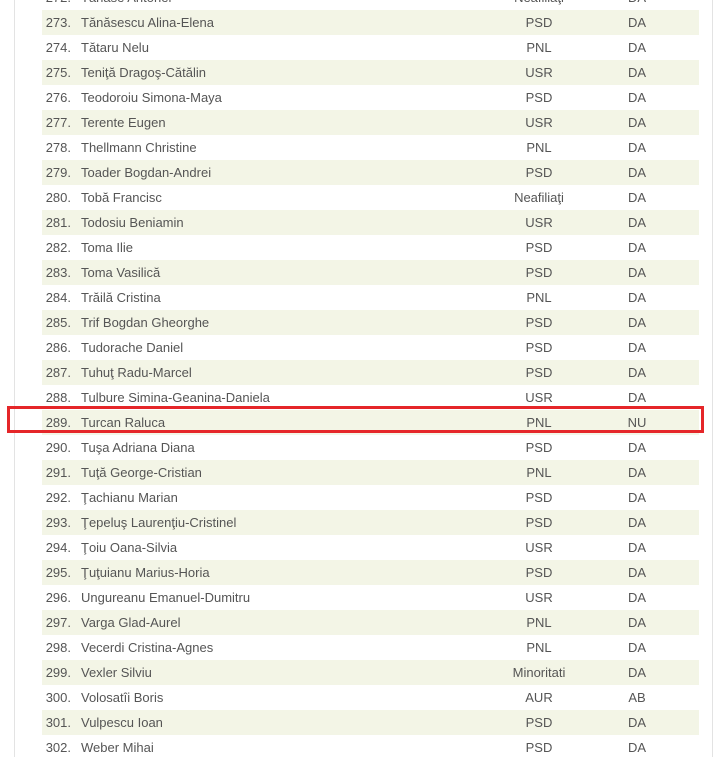 The image size is (717, 757). Describe the element at coordinates (147, 22) in the screenshot. I see `deputy-name: Tănăsescu Alina-Elena` at that location.